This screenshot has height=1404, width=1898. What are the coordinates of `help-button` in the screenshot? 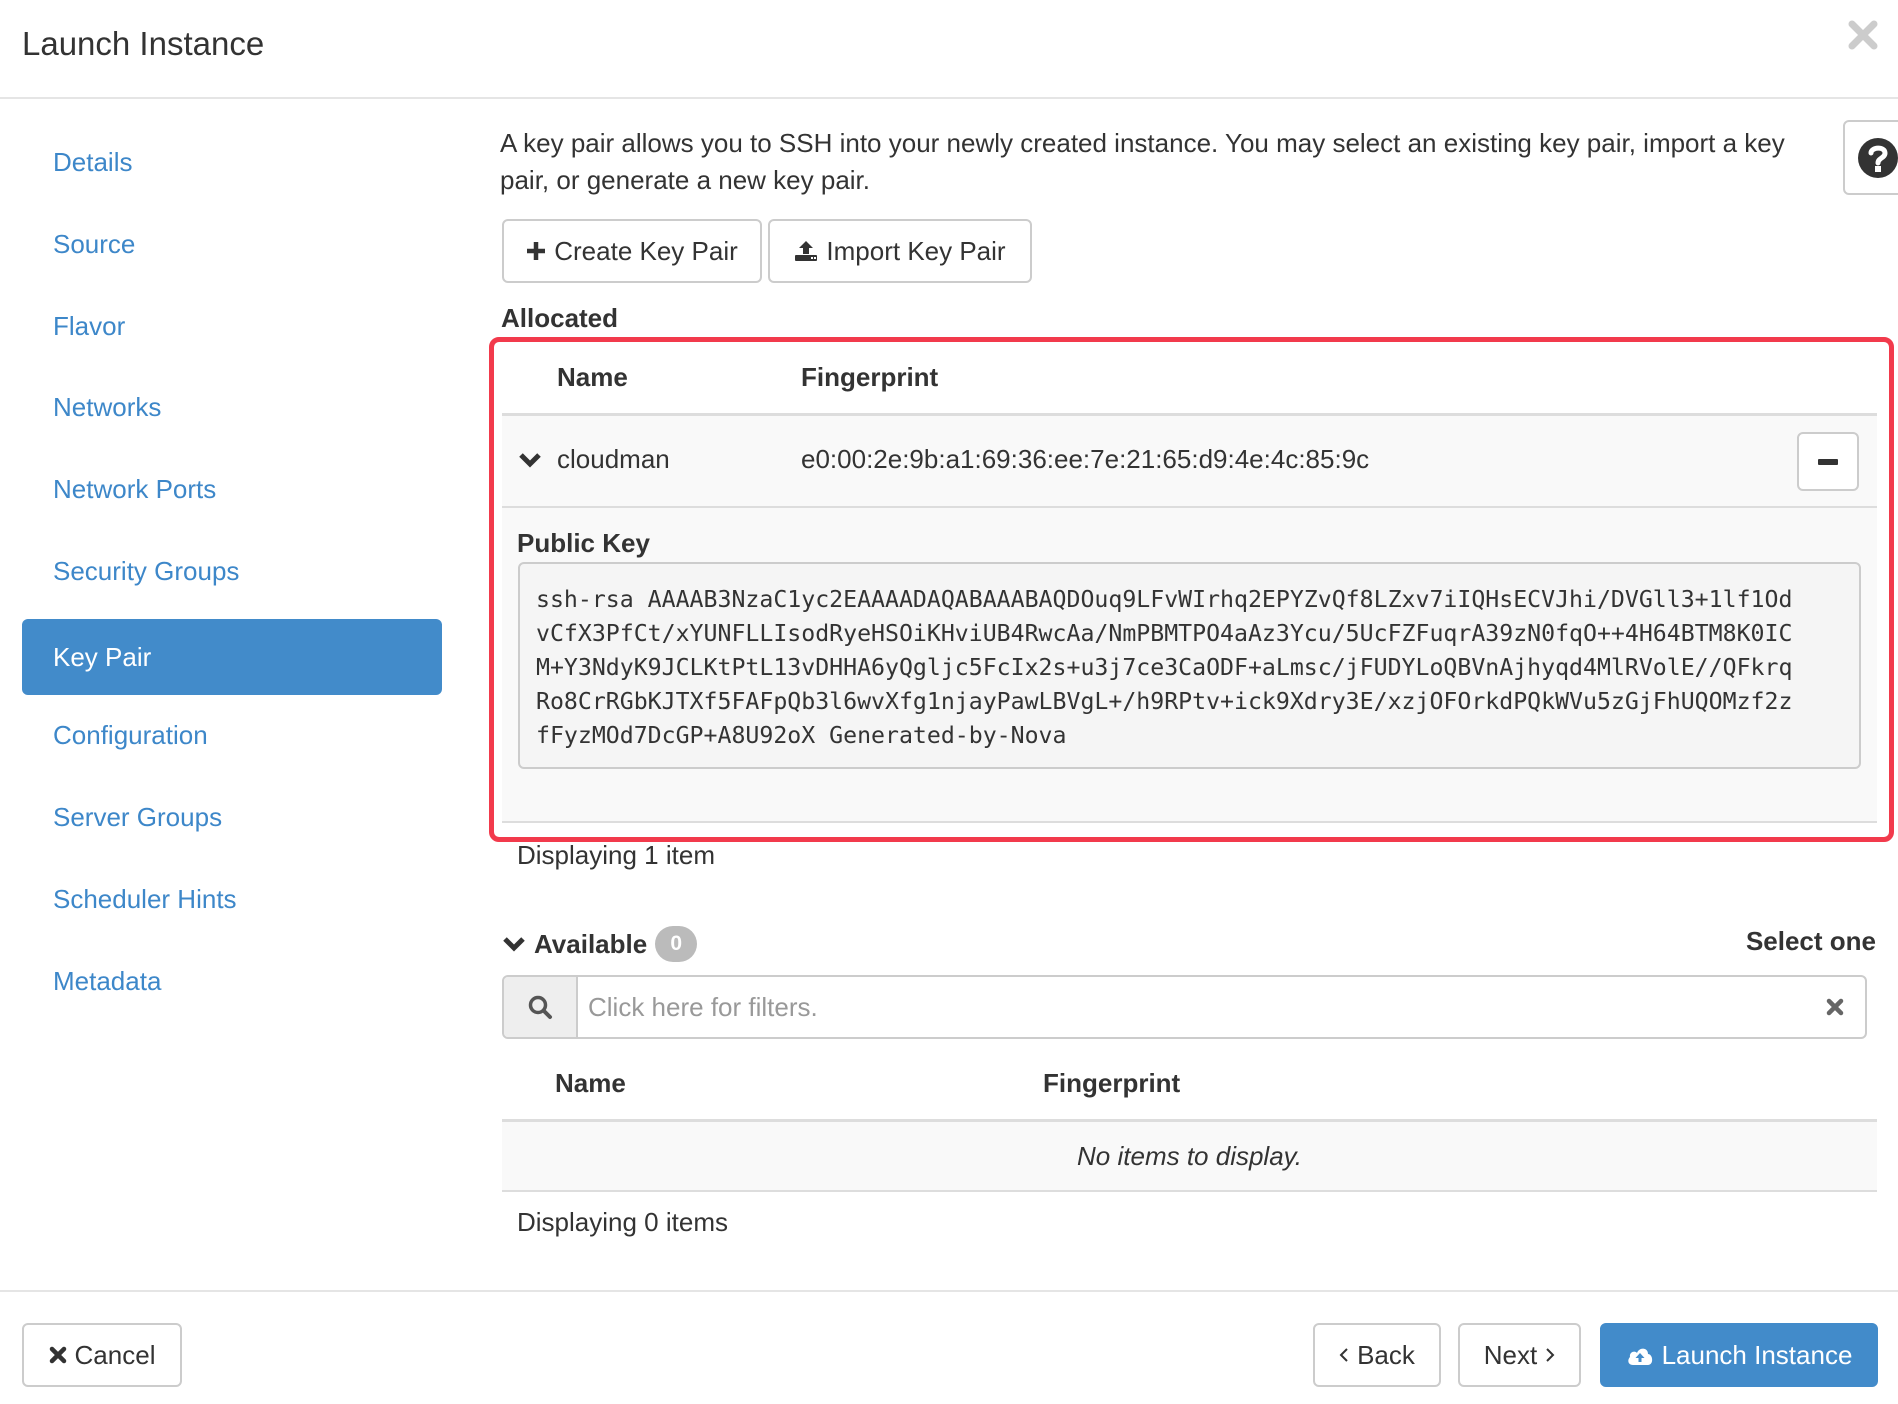 It's located at (1870, 157).